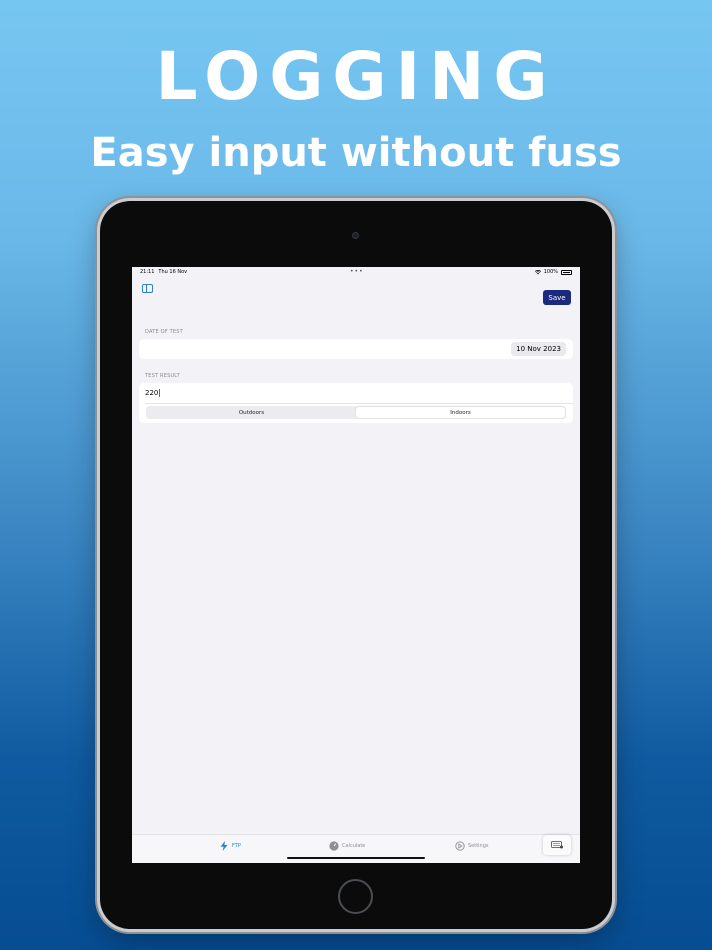 The image size is (712, 950). I want to click on test-result-input: 220, so click(245, 393).